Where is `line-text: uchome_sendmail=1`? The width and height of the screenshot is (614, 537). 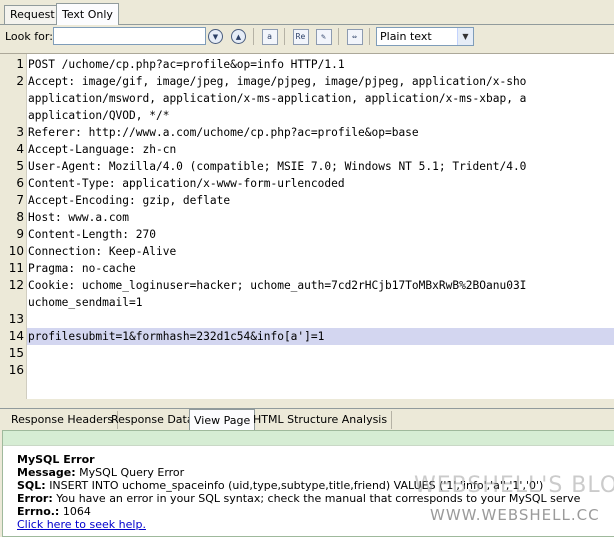
line-text: uchome_sendmail=1 is located at coordinates (85, 302).